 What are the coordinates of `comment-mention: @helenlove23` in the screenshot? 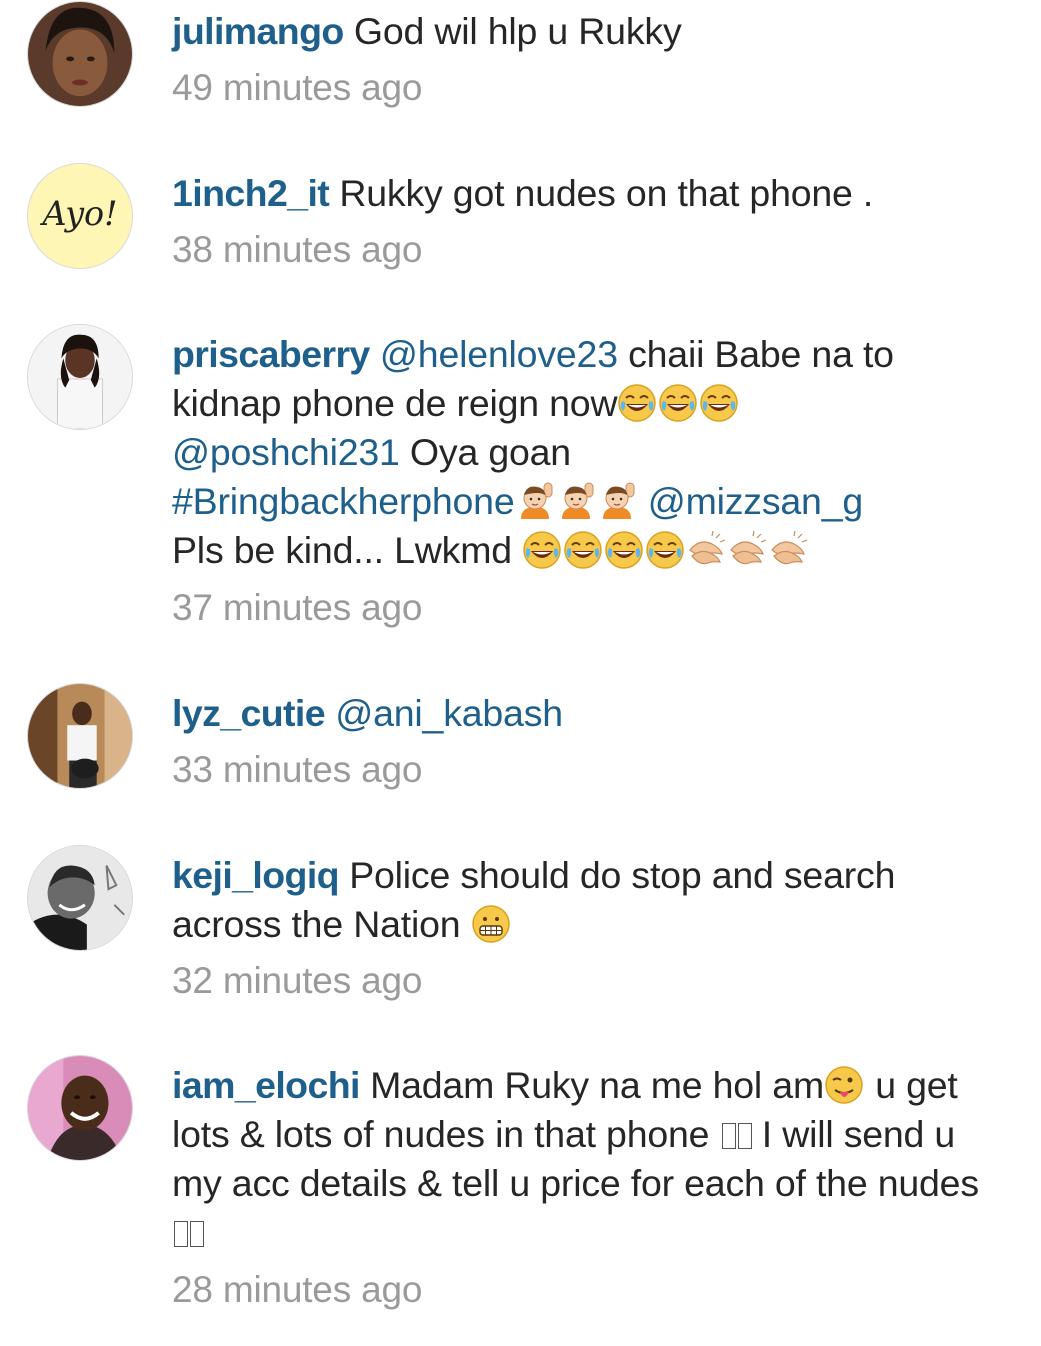 It's located at (499, 354).